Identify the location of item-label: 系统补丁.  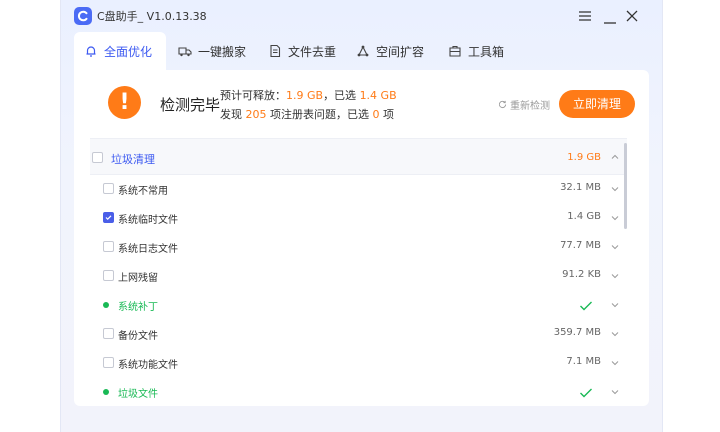
(138, 307).